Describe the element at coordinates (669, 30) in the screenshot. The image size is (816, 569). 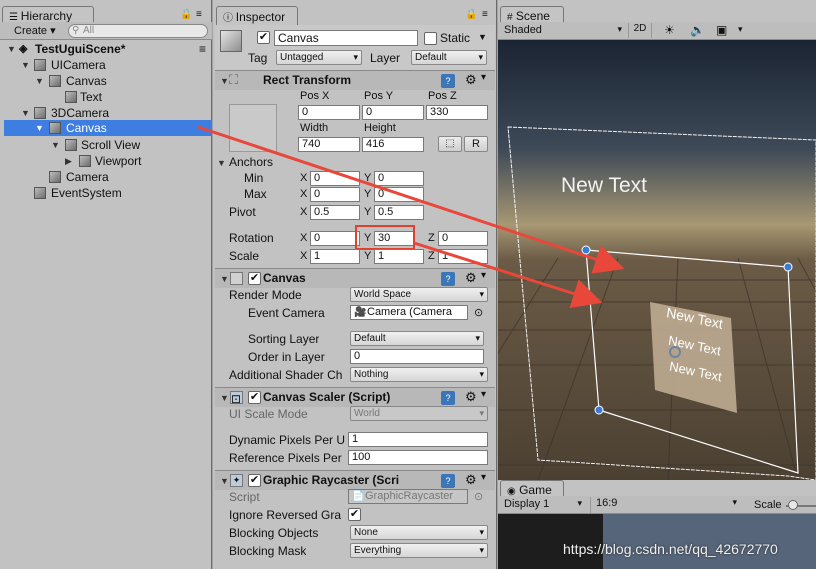
I see `lighting-icon: ☀` at that location.